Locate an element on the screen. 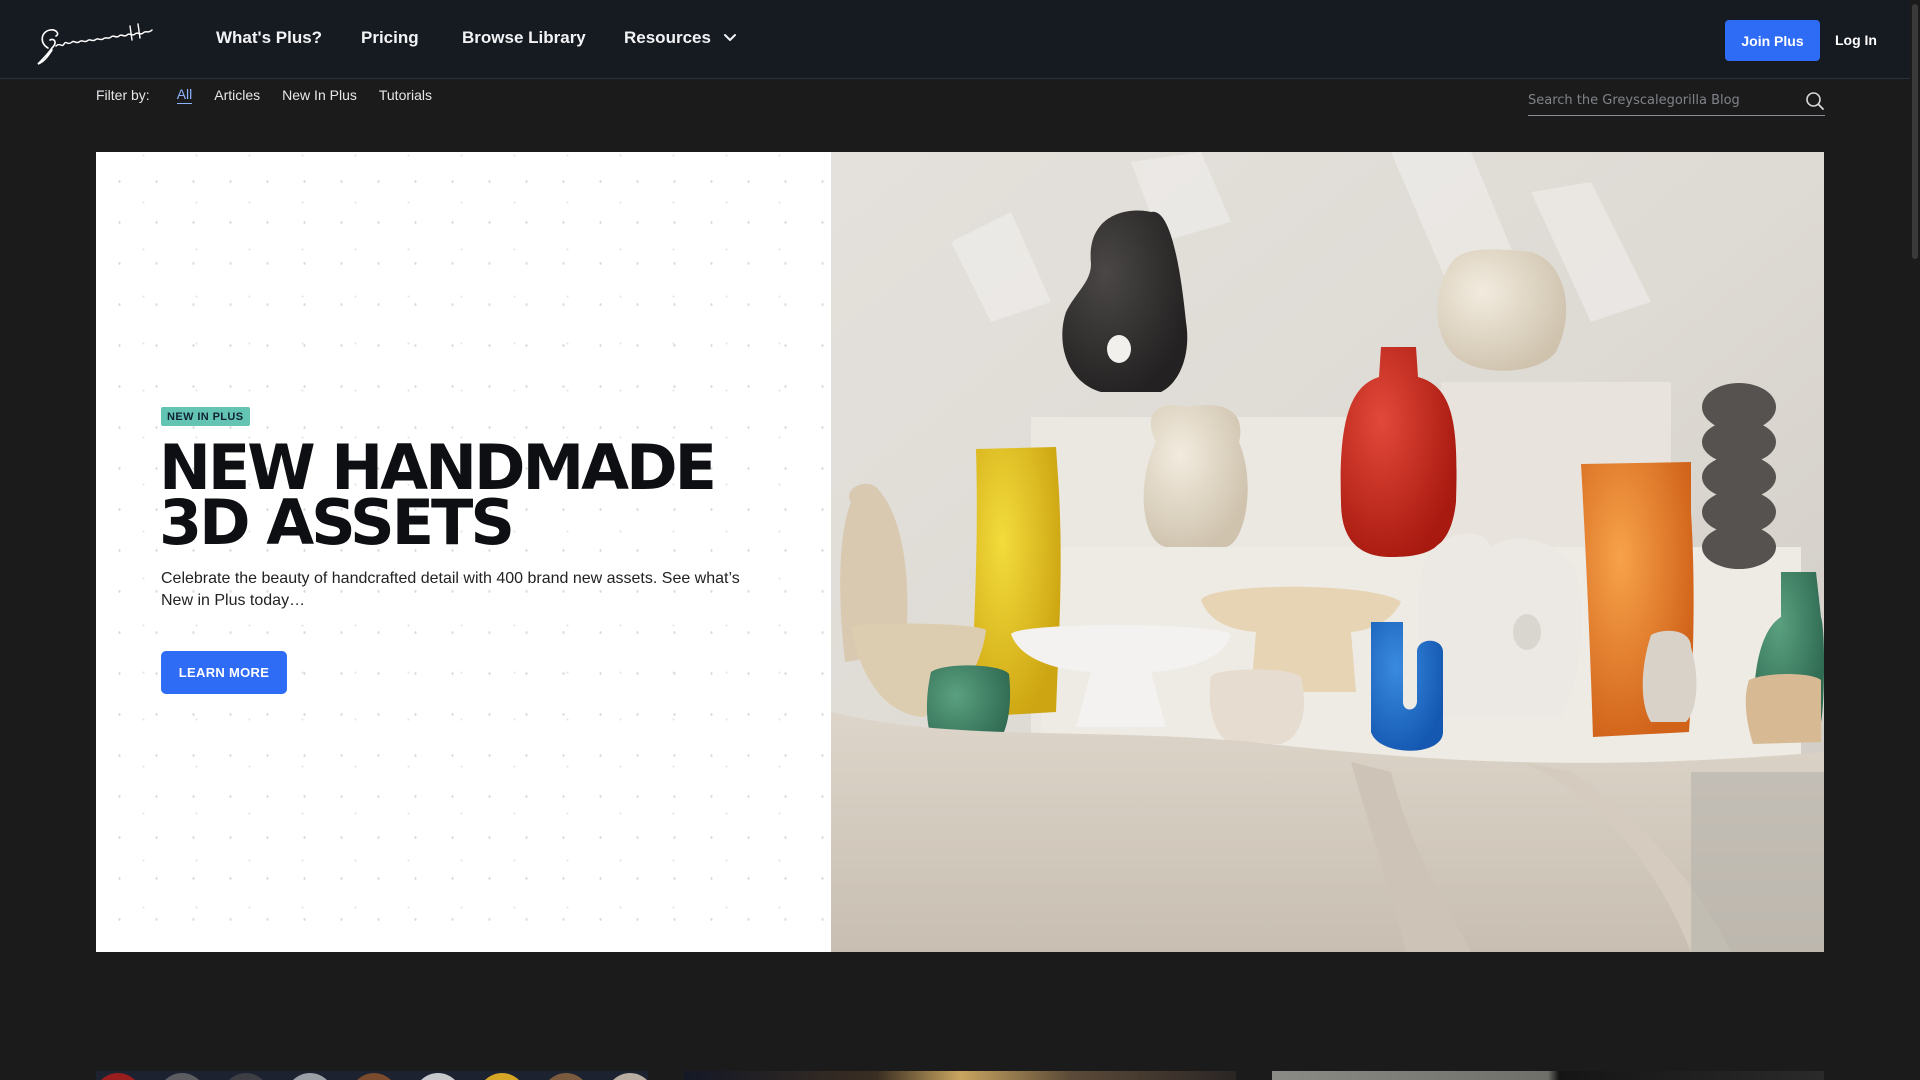  blog-search is located at coordinates (1676, 101).